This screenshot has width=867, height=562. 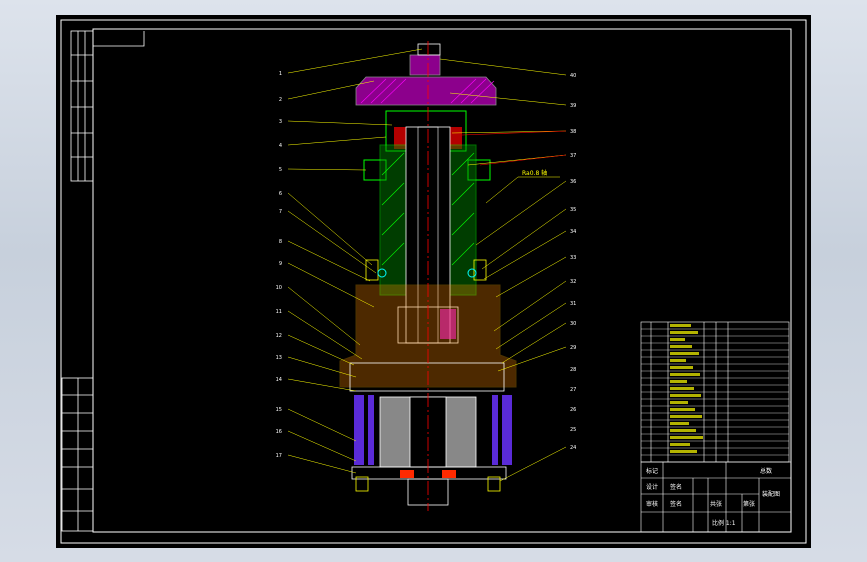 I want to click on tb-r1c1: 标记, so click(x=652, y=471).